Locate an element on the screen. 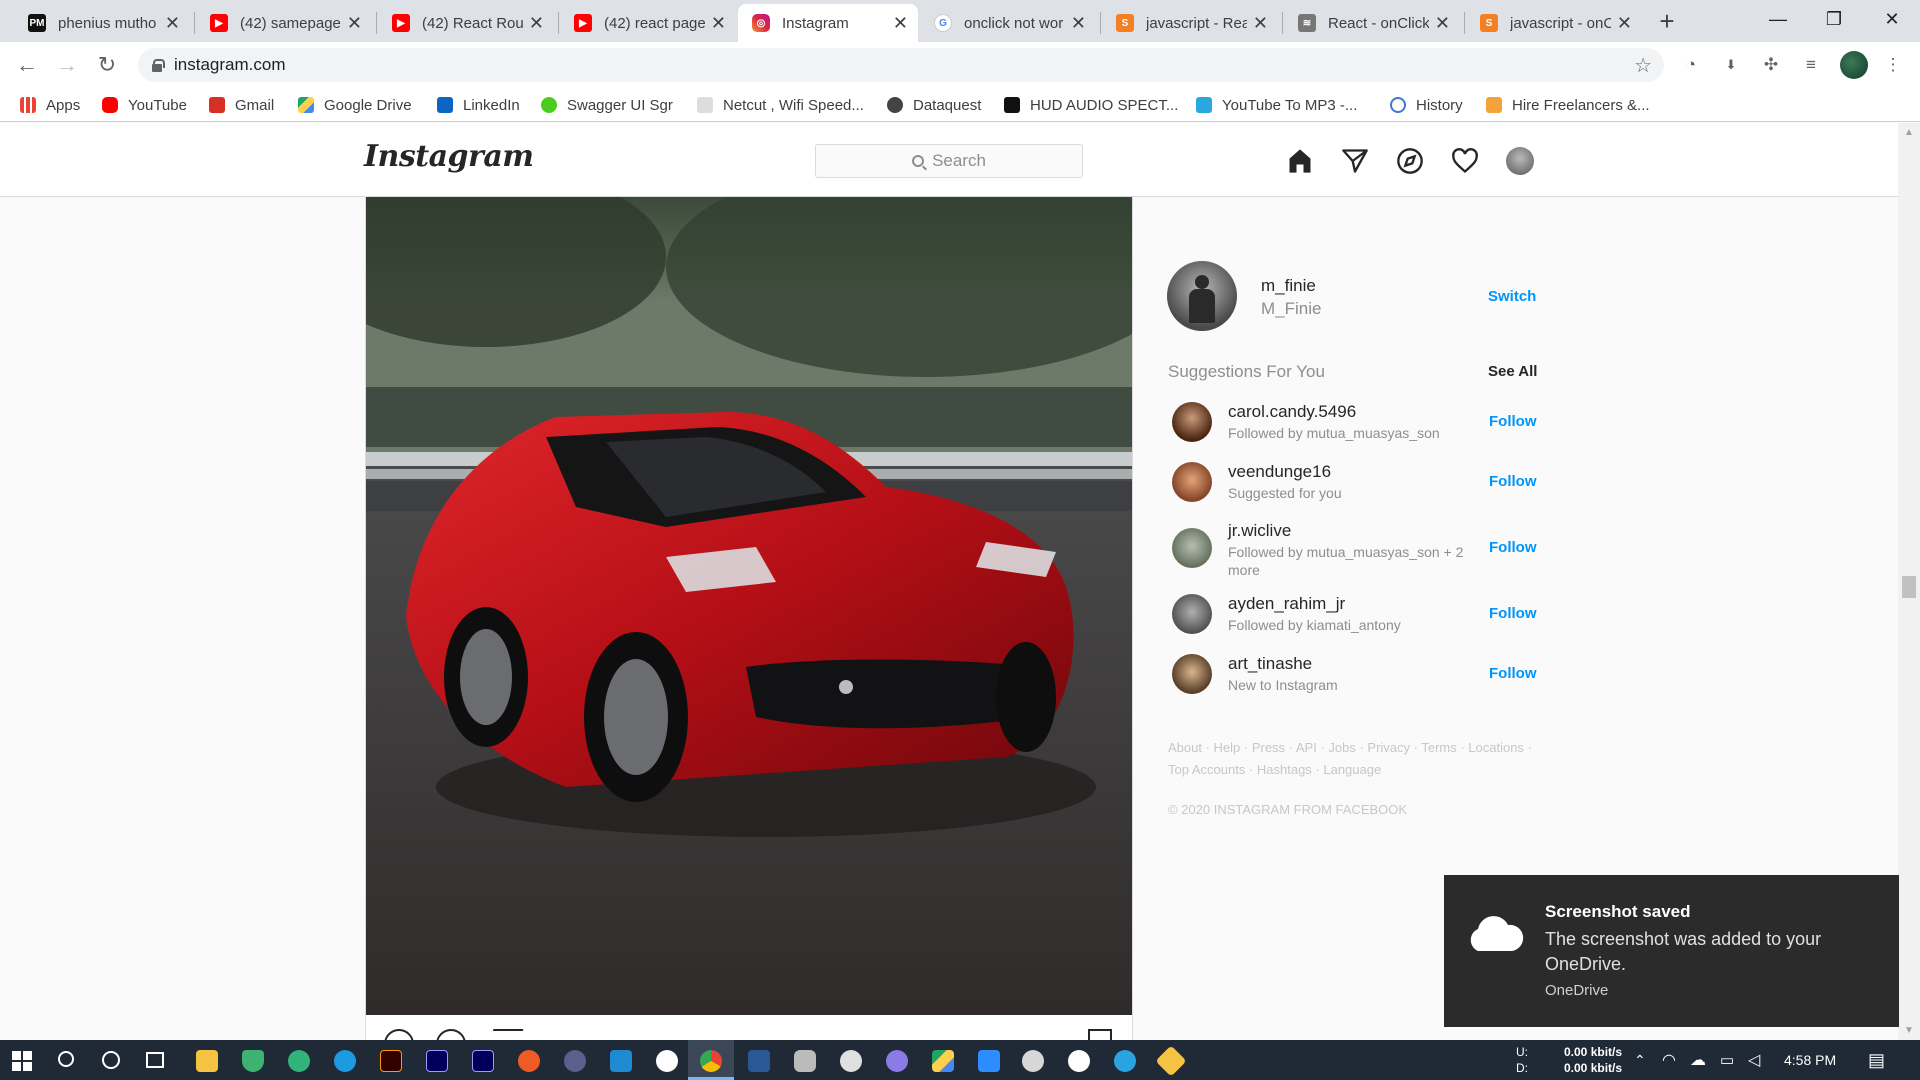 The height and width of the screenshot is (1080, 1920). tab-samepage: ▶ (42) samepage ✕ is located at coordinates (284, 23).